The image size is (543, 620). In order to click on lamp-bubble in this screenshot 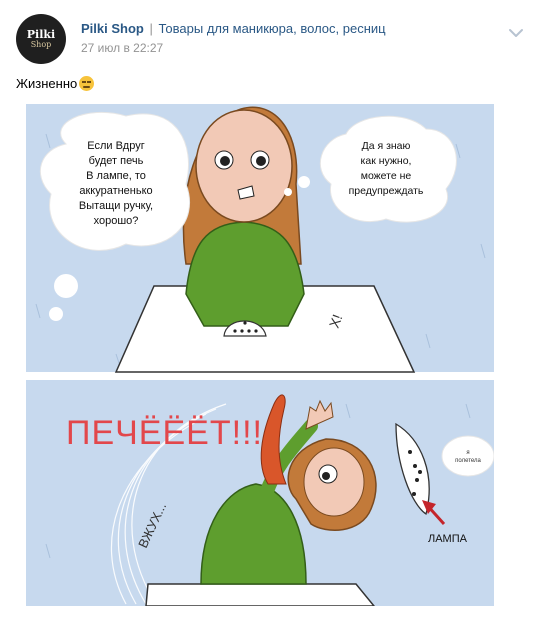, I will do `click(467, 456)`.